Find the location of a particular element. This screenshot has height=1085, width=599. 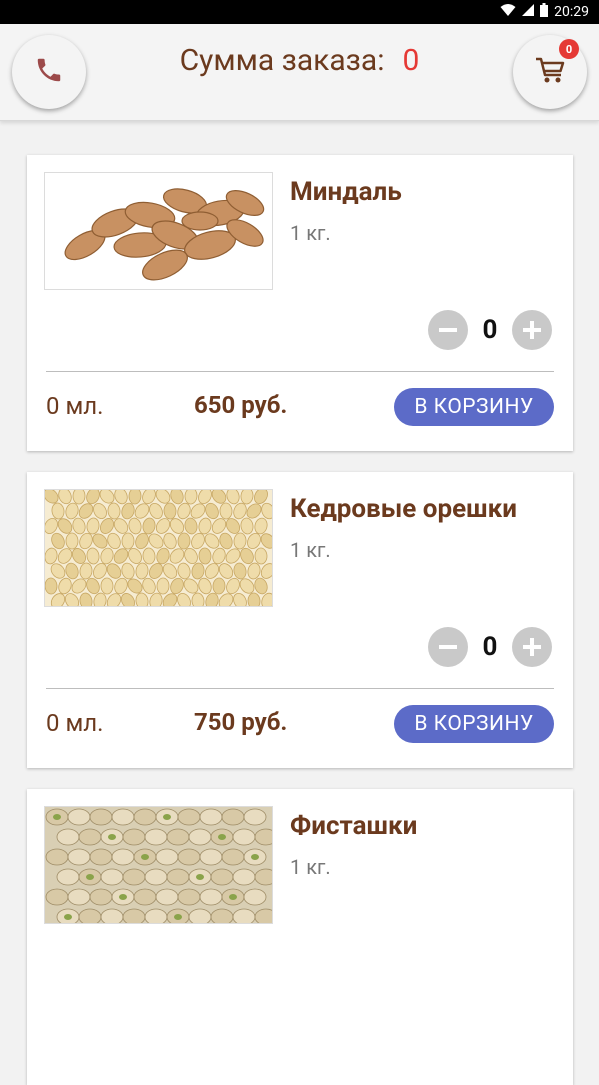

order-sum-label: Сумма заказа: is located at coordinates (282, 60).